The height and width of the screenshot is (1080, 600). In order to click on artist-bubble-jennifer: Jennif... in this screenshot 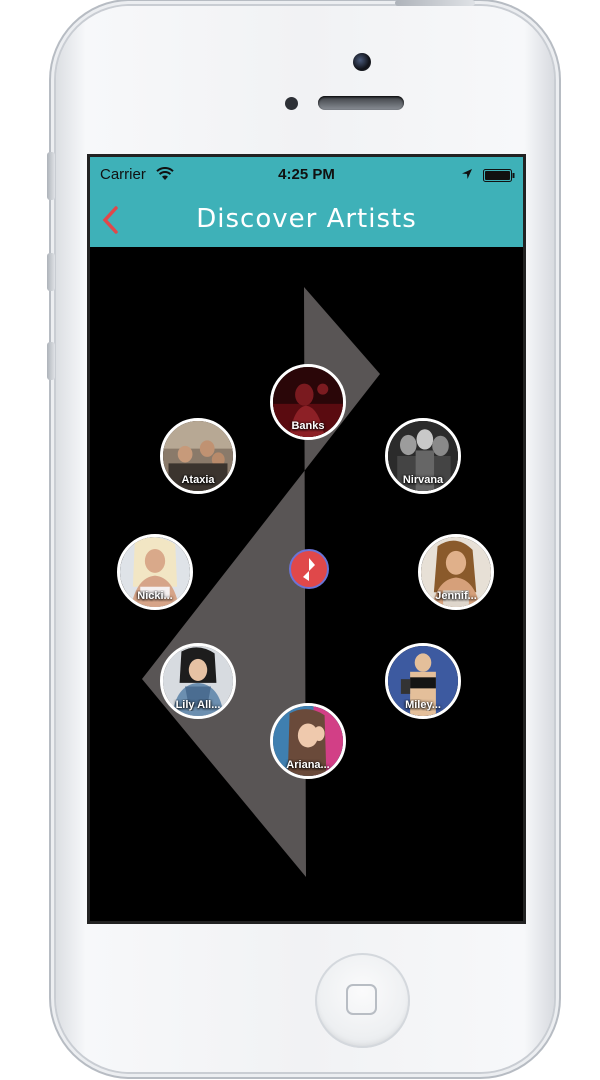, I will do `click(456, 572)`.